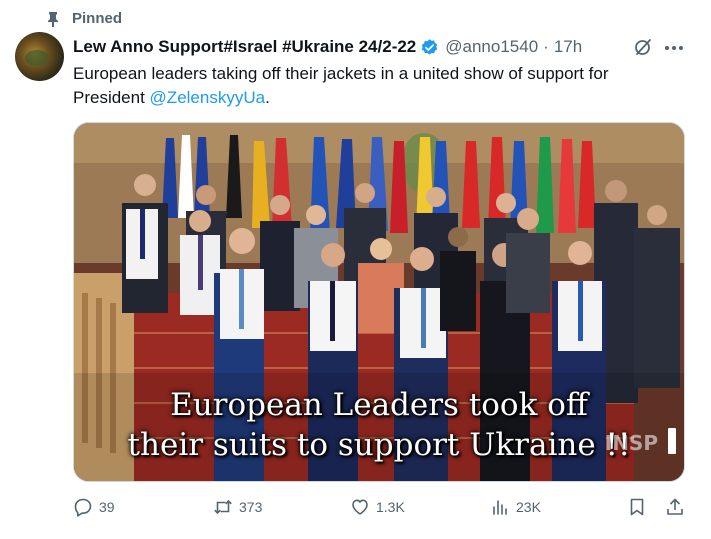 The width and height of the screenshot is (711, 539). I want to click on more-icon, so click(674, 48).